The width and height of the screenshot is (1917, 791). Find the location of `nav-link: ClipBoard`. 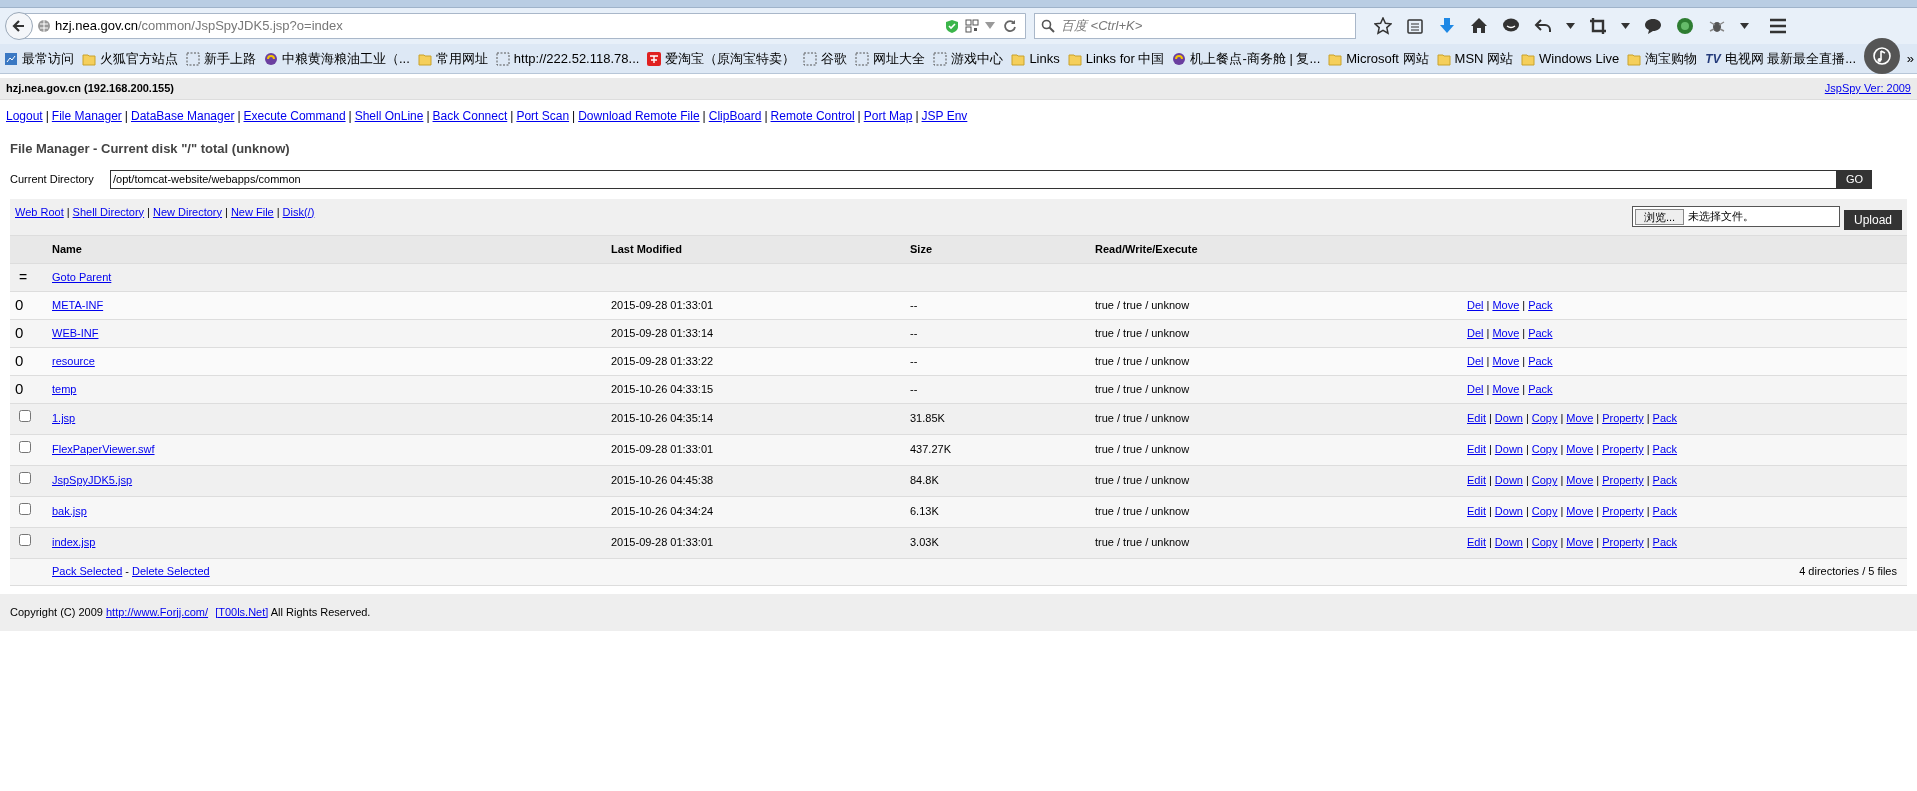

nav-link: ClipBoard is located at coordinates (735, 116).